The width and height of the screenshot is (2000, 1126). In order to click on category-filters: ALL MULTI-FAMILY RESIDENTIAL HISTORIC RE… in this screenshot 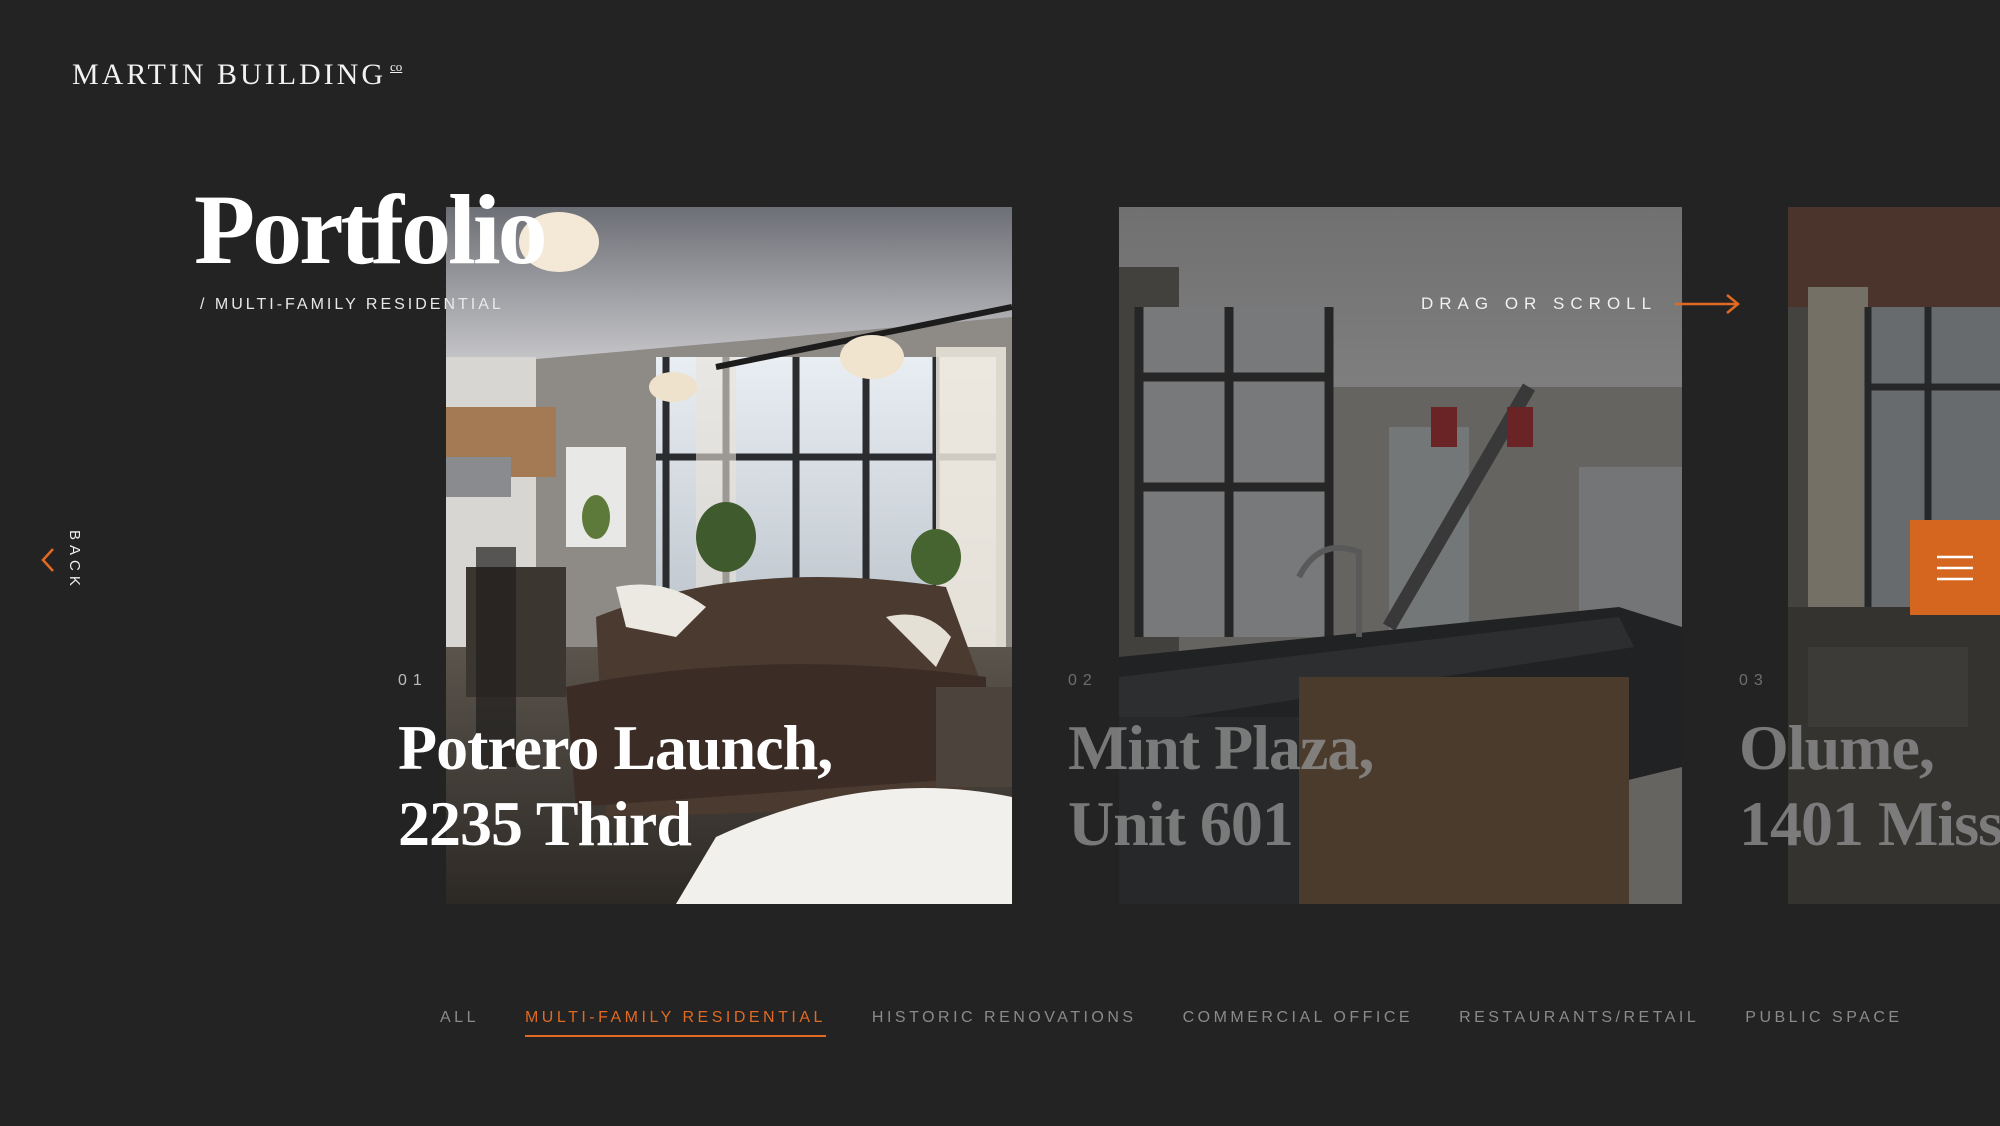, I will do `click(1171, 1023)`.